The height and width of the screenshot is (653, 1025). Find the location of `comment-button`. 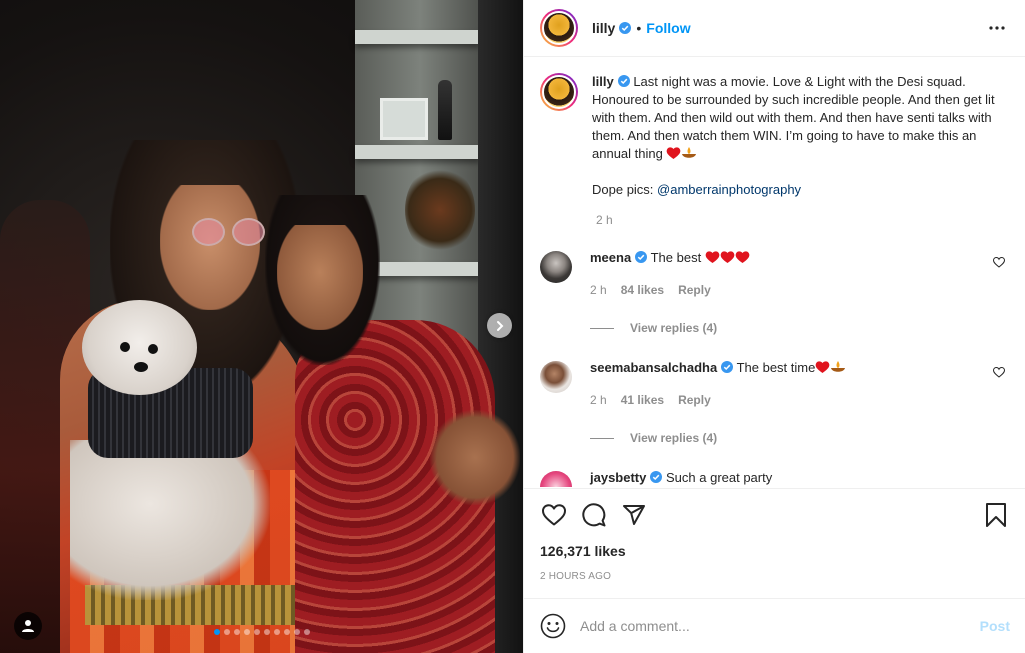

comment-button is located at coordinates (594, 515).